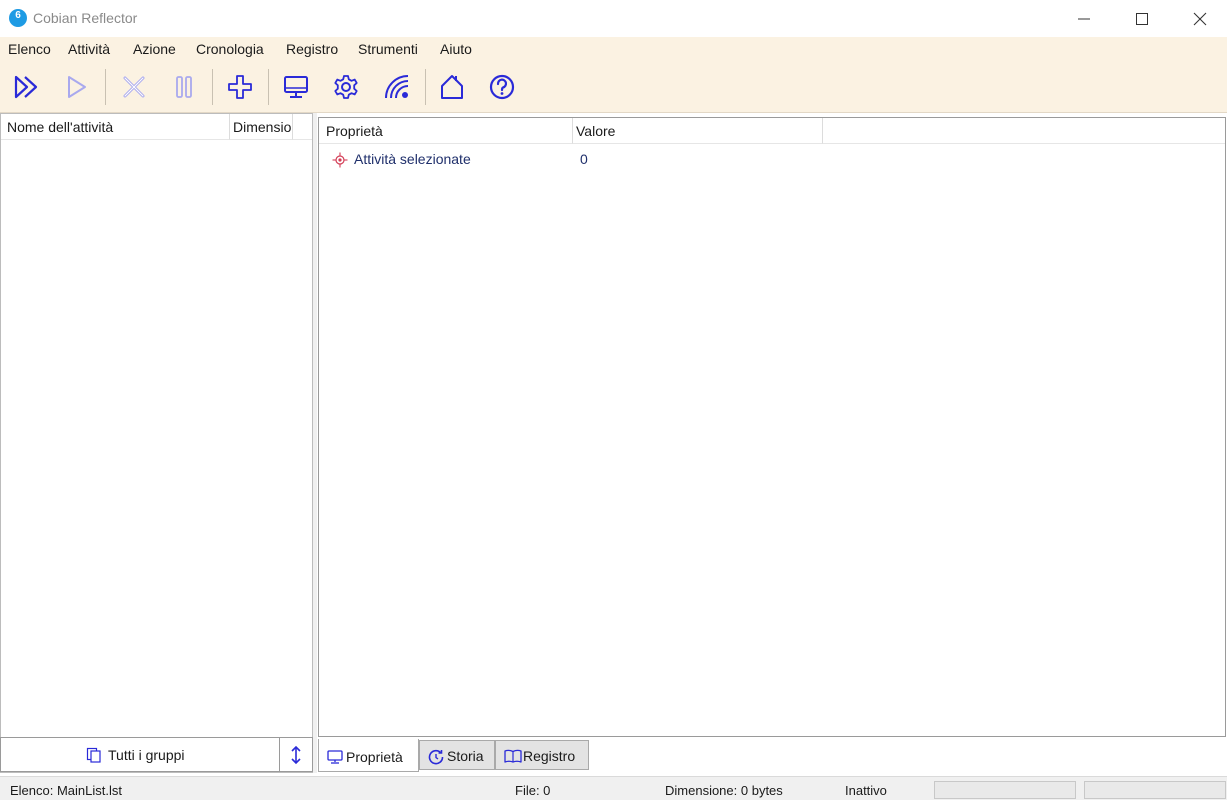  I want to click on properties-header-property: Proprietà, so click(446, 131).